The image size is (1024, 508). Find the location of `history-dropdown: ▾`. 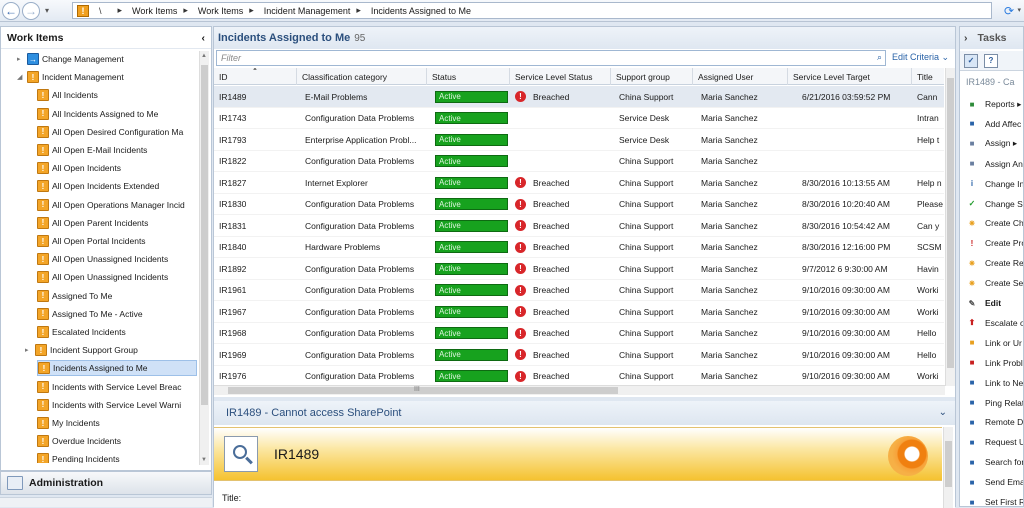

history-dropdown: ▾ is located at coordinates (47, 10).